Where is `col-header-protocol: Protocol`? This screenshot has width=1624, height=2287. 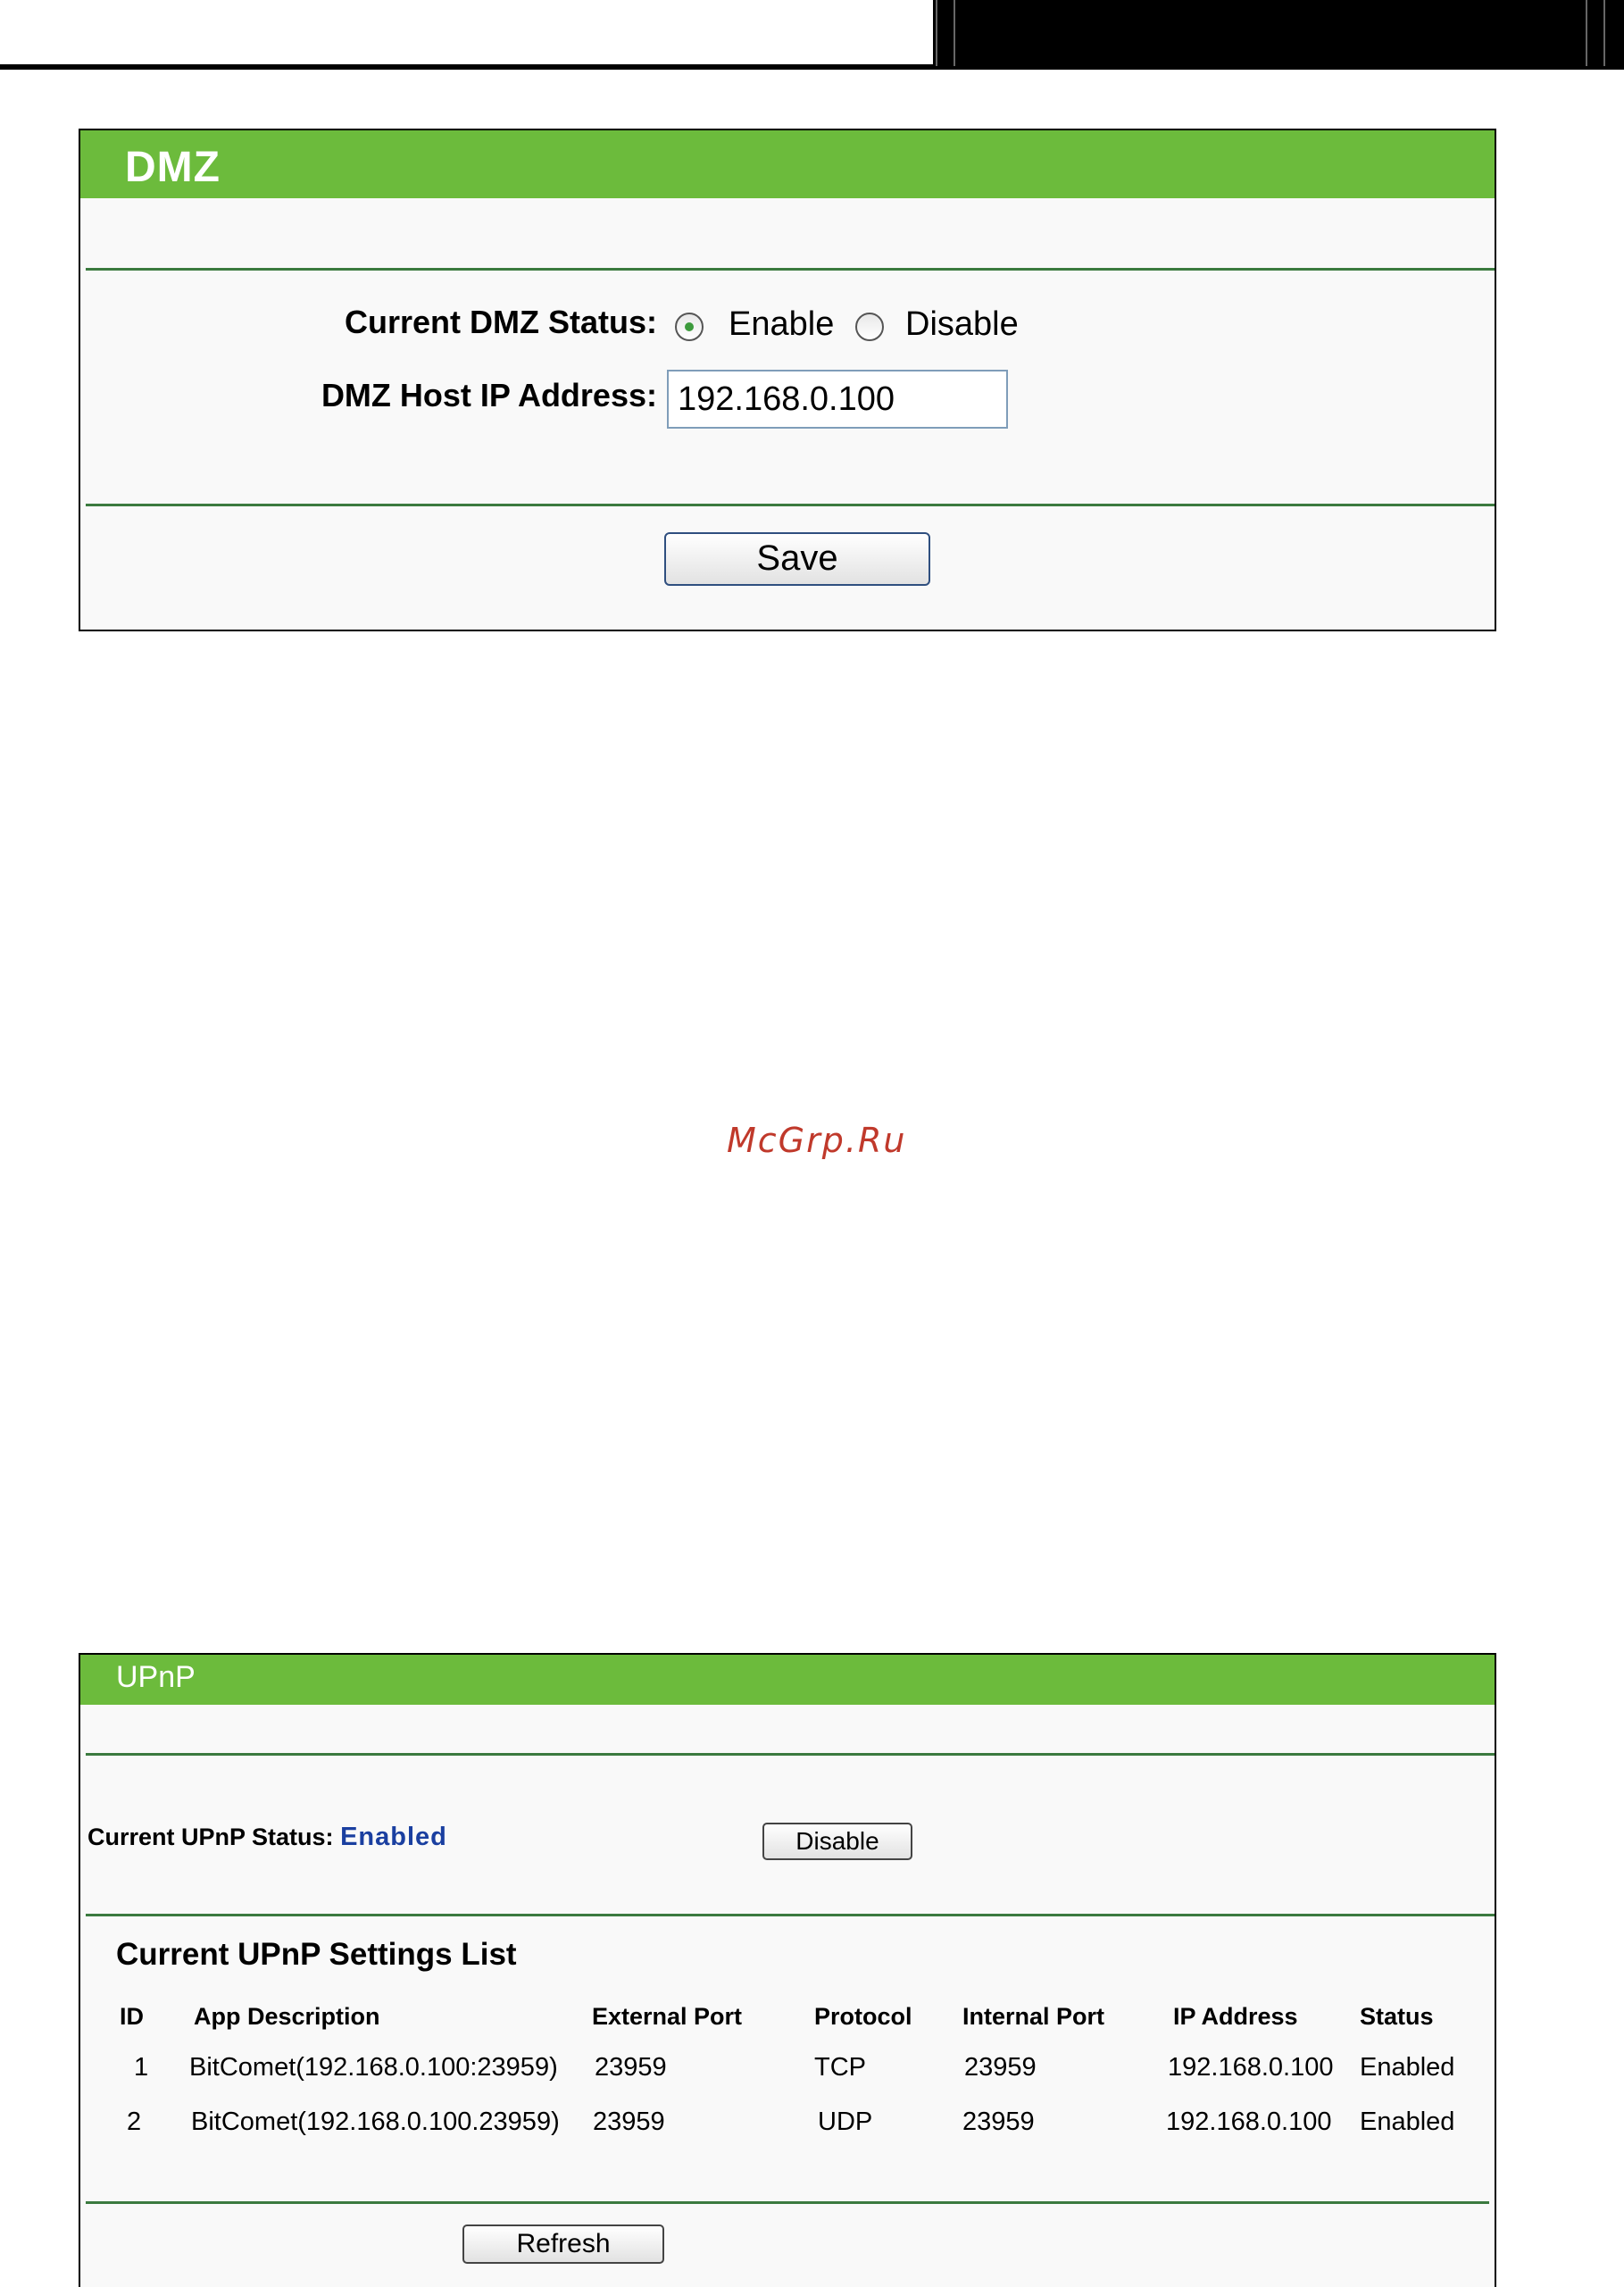 col-header-protocol: Protocol is located at coordinates (863, 2016).